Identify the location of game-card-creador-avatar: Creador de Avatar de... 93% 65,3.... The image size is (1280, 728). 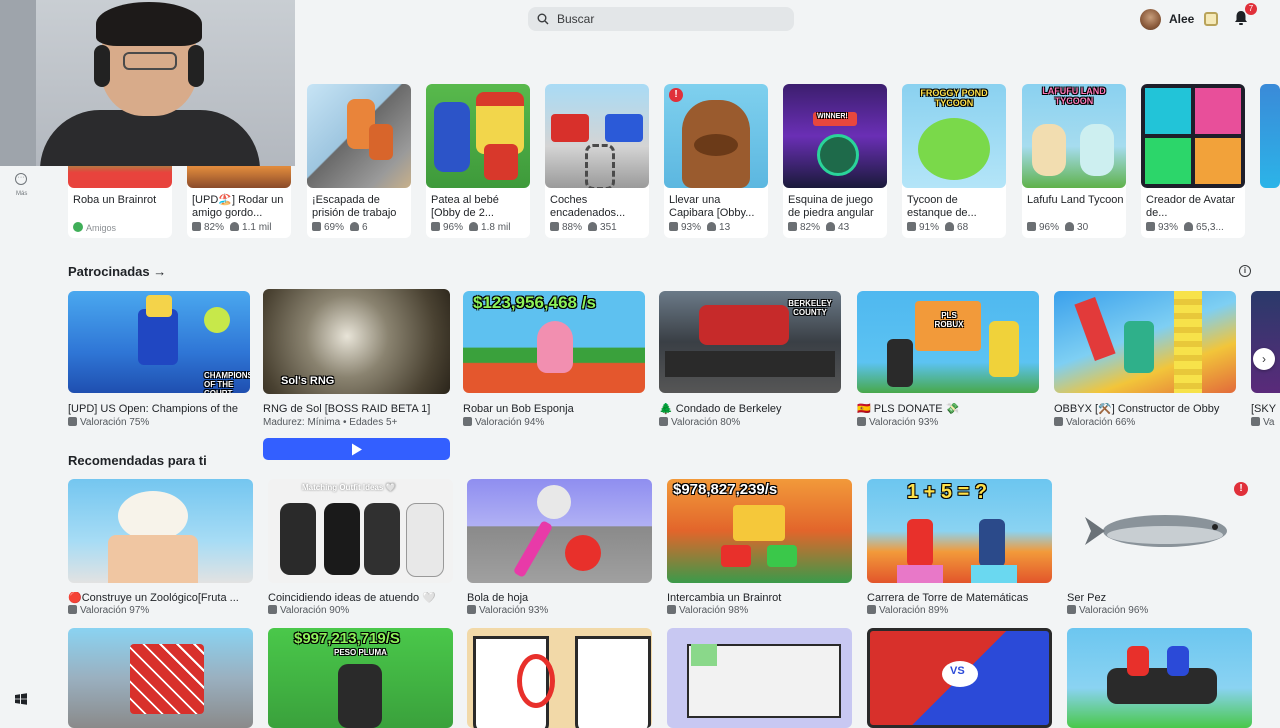
(1193, 161).